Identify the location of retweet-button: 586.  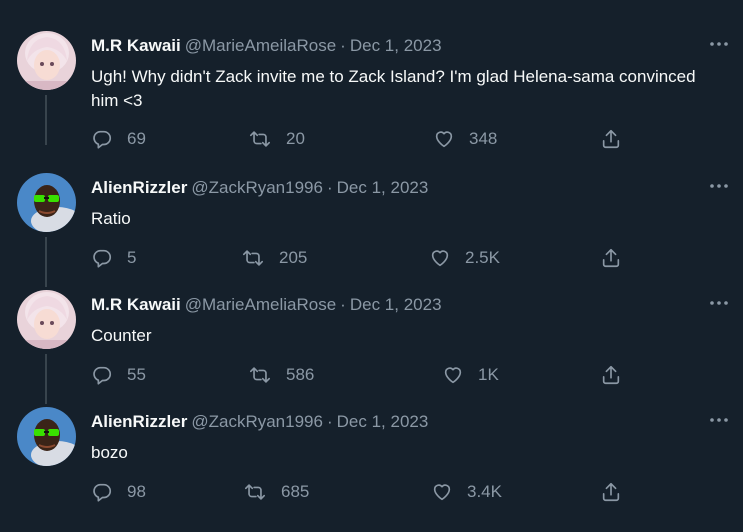
(281, 375).